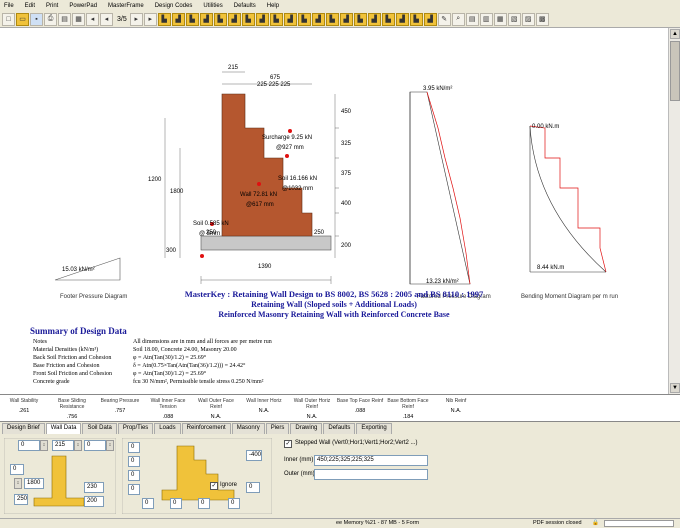 Image resolution: width=680 pixels, height=528 pixels. I want to click on result-bearing-pressure: Bearing Pressure .757, so click(120, 406).